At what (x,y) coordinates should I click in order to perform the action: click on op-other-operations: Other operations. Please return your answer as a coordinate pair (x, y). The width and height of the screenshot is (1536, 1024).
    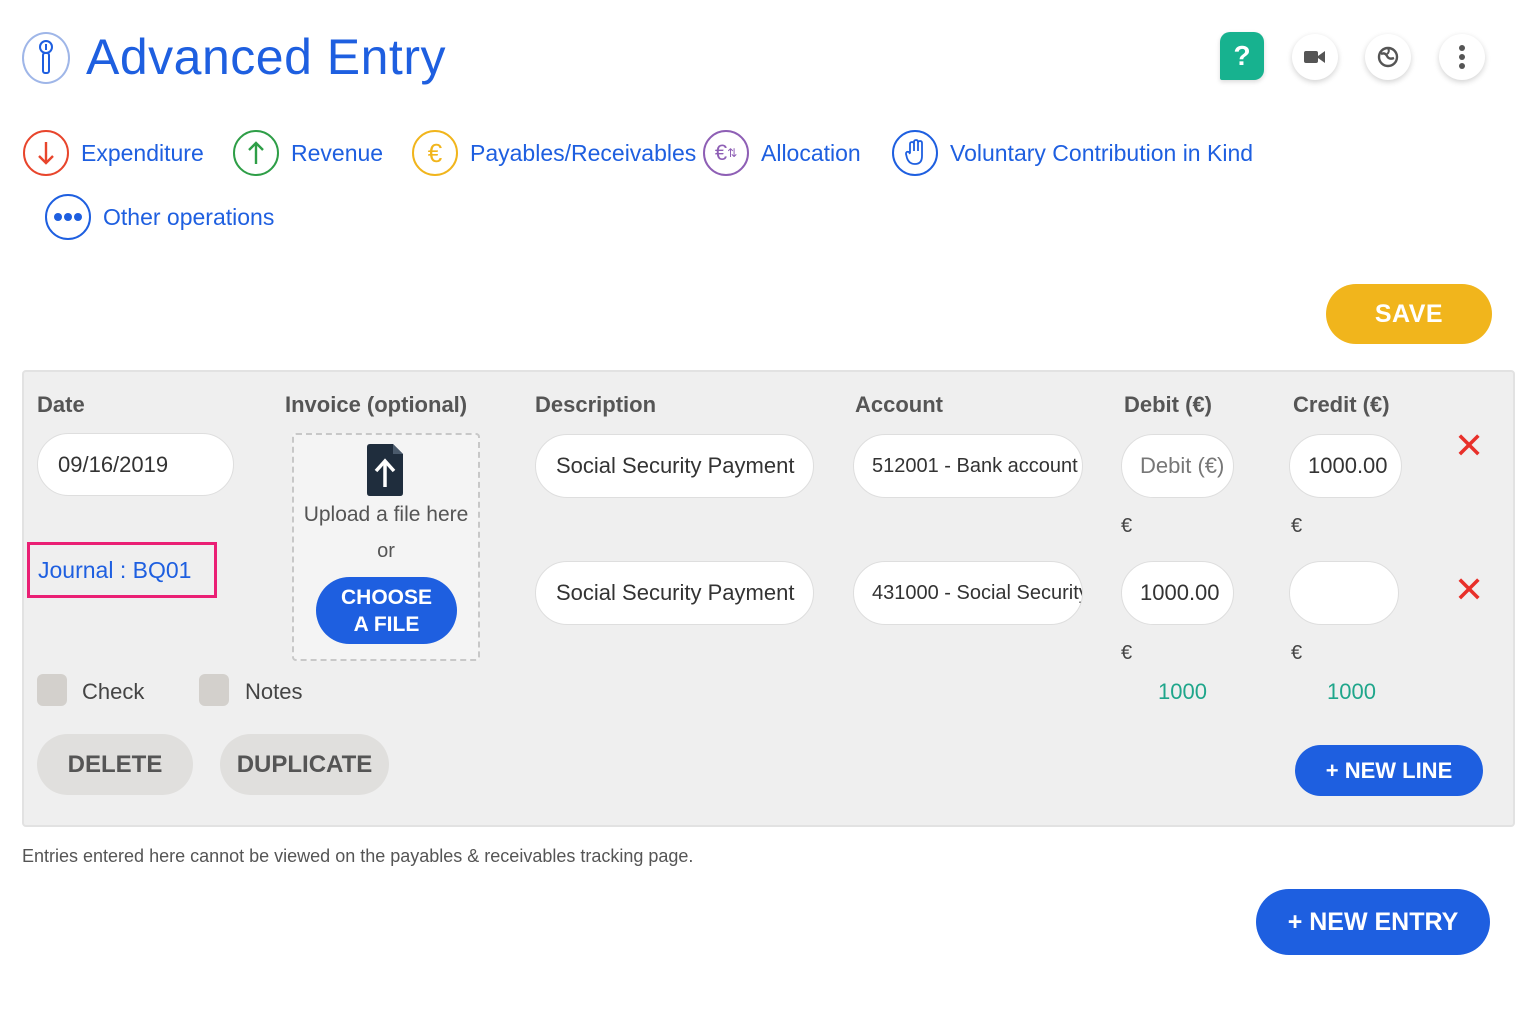
    Looking at the image, I should click on (159, 217).